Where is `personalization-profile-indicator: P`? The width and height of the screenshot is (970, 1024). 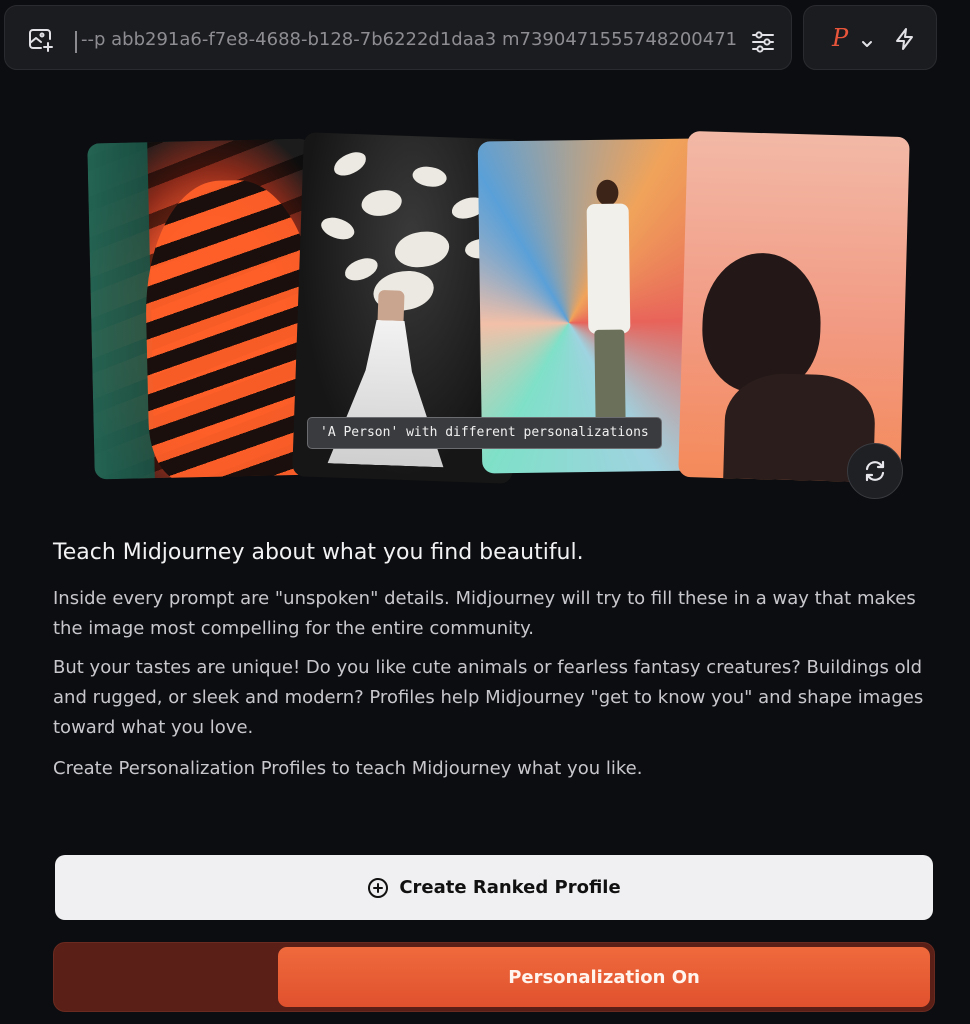 personalization-profile-indicator: P is located at coordinates (840, 38).